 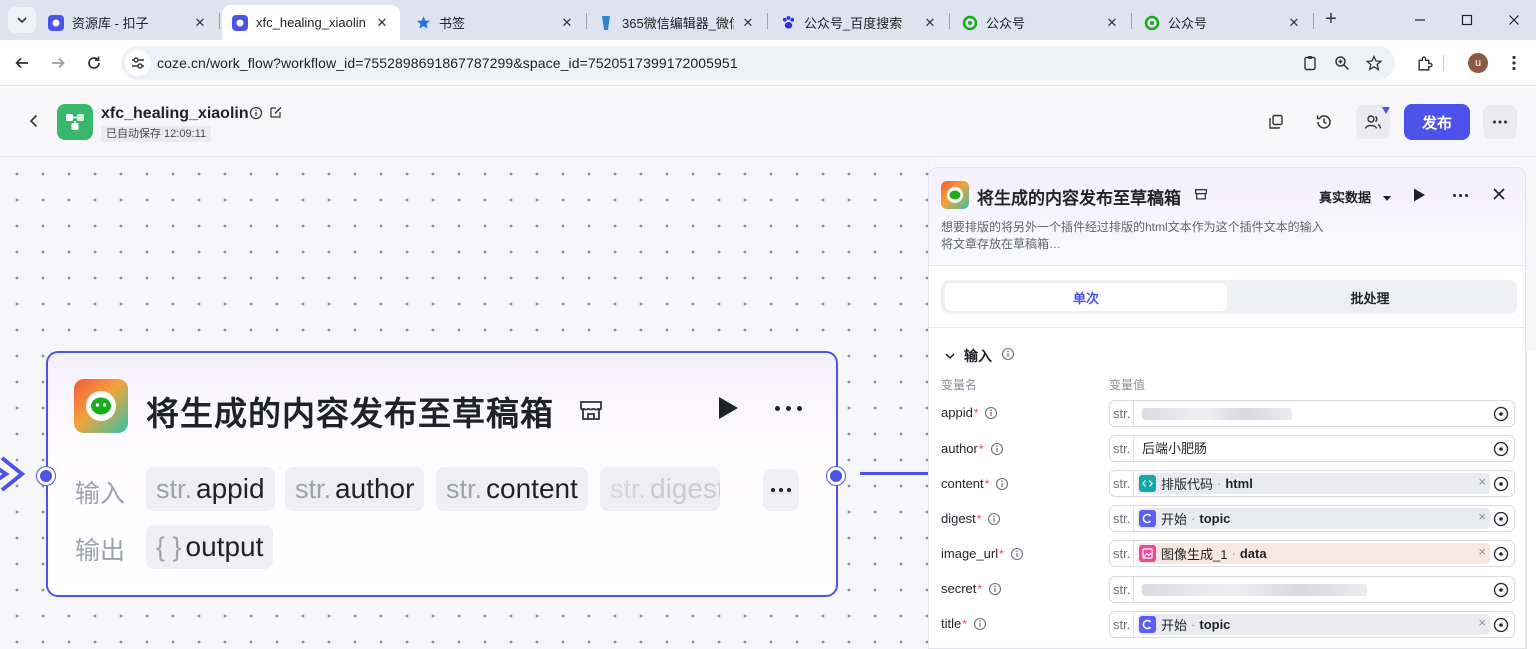 I want to click on description-line: 想要排版的将另外一个插件经过排版的html文本作为这个插件文本的输入, so click(x=1132, y=227).